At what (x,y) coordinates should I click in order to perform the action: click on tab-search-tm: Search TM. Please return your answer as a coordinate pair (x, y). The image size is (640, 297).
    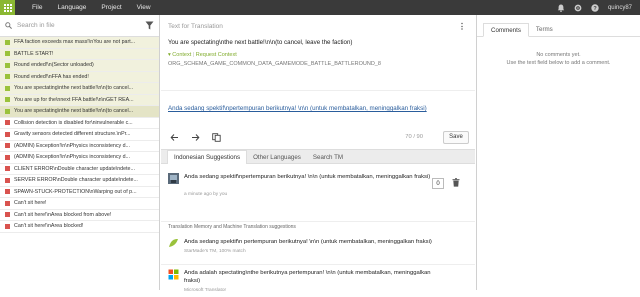
    Looking at the image, I should click on (328, 157).